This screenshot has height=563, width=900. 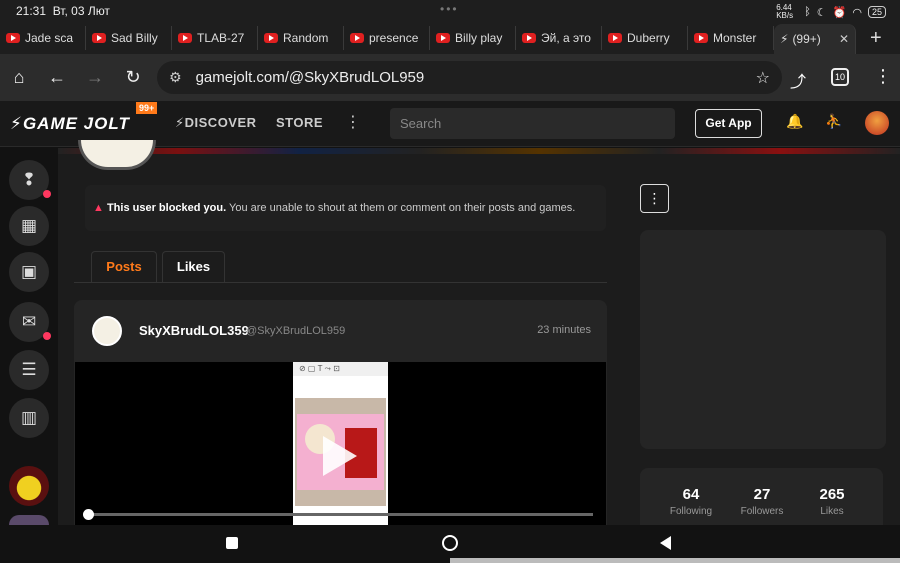 I want to click on bolt-icon: ⚡, so click(x=180, y=122).